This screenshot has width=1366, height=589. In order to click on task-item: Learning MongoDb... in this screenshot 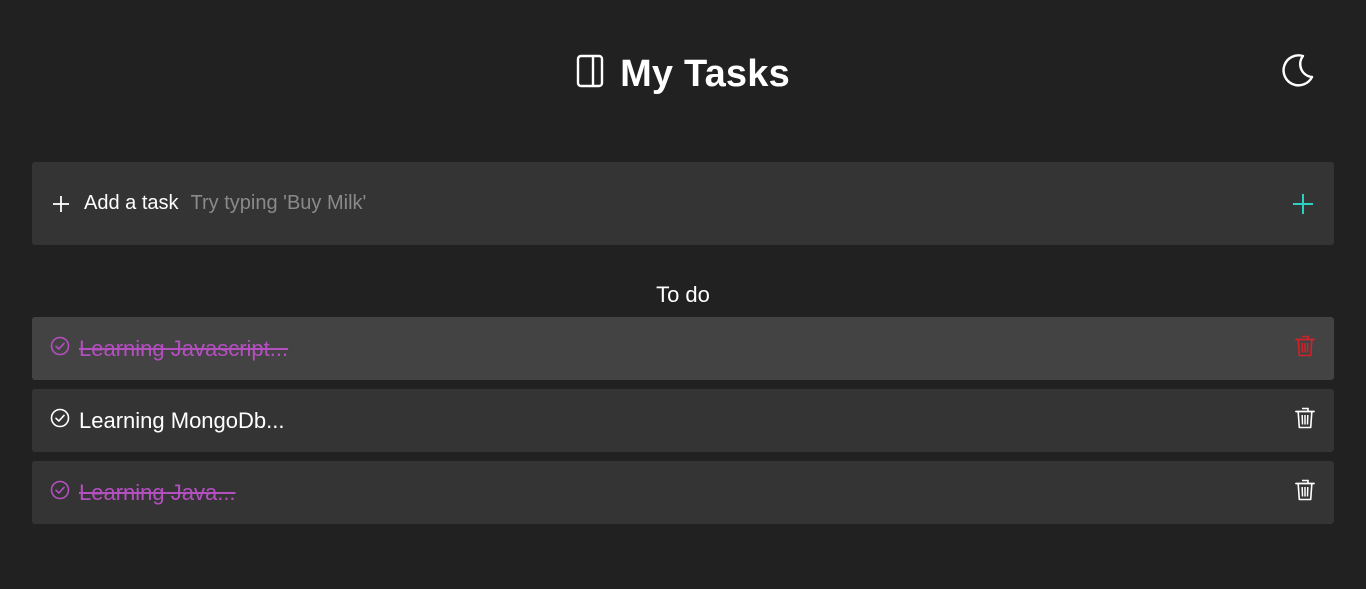, I will do `click(683, 420)`.